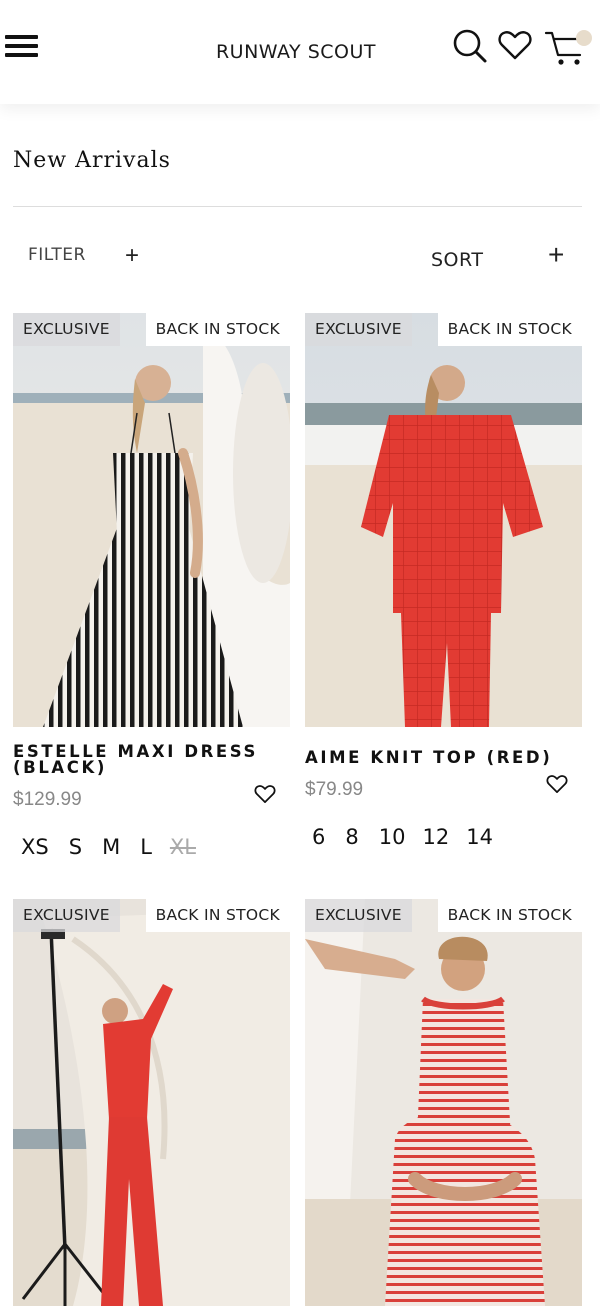 This screenshot has height=1306, width=600. Describe the element at coordinates (443, 757) in the screenshot. I see `product-name: AIME KNIT TOP (RED)` at that location.